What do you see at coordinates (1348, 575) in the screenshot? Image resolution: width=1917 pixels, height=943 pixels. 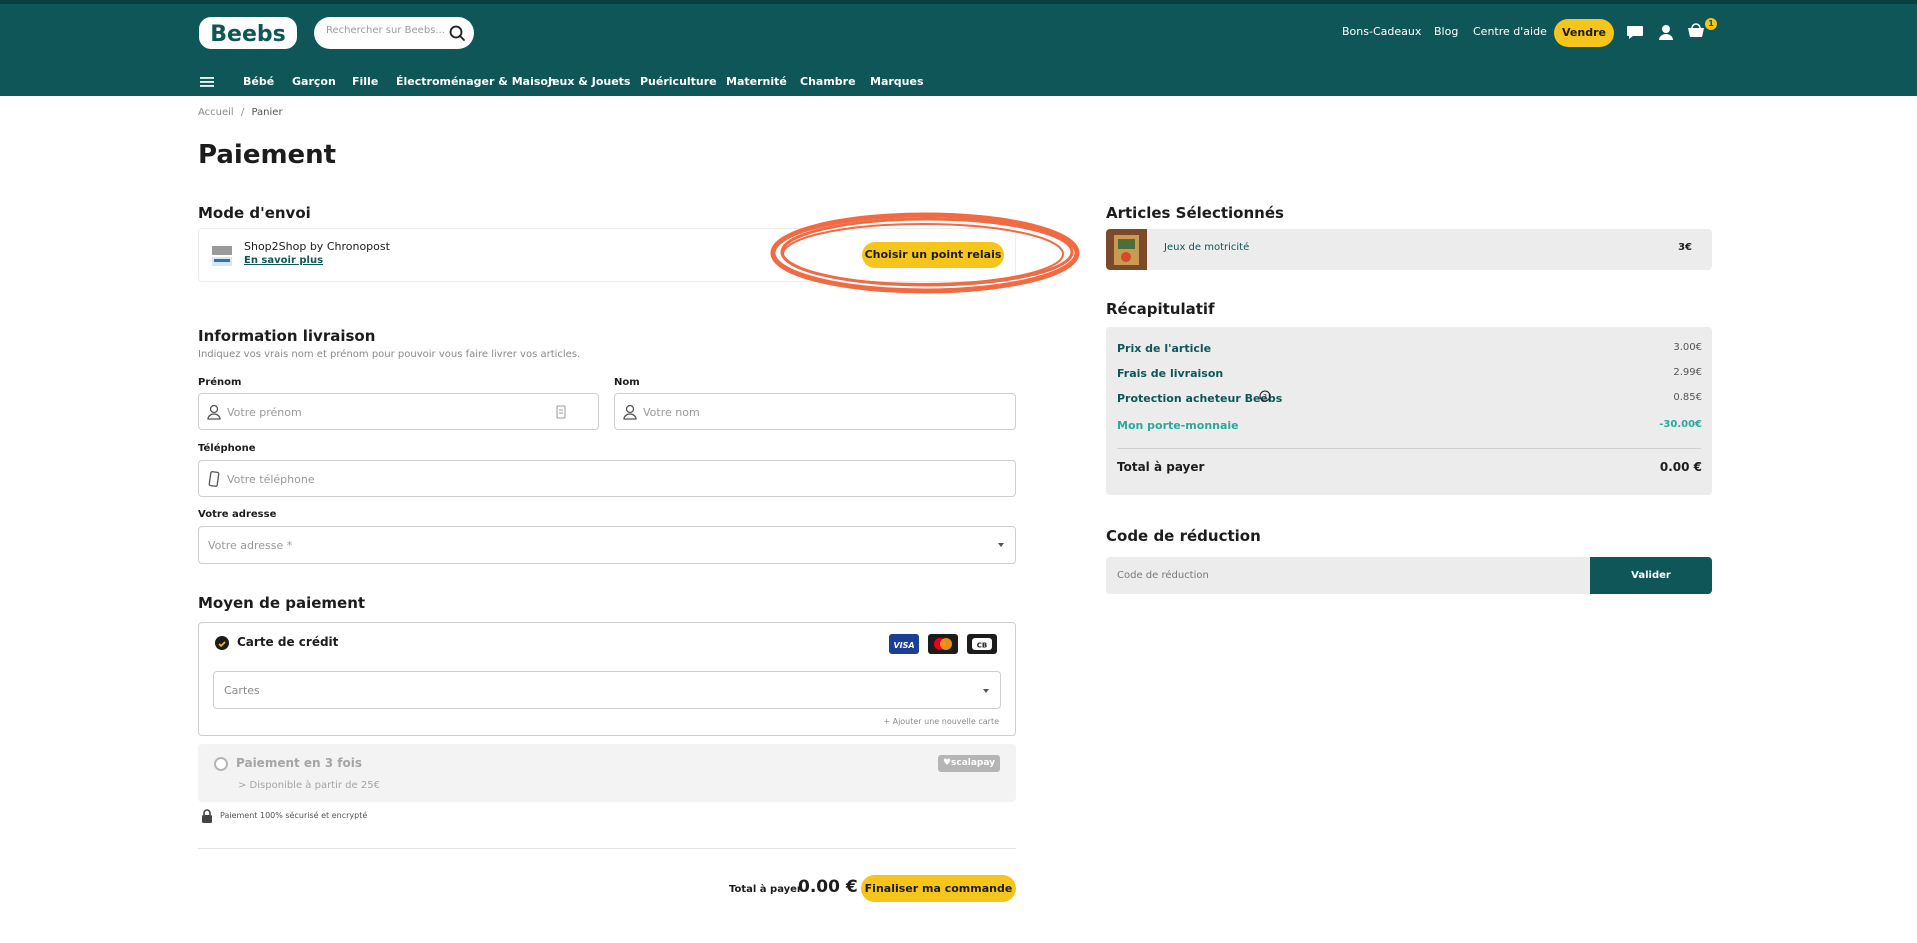 I see `promo-code-input: Code de réduction` at bounding box center [1348, 575].